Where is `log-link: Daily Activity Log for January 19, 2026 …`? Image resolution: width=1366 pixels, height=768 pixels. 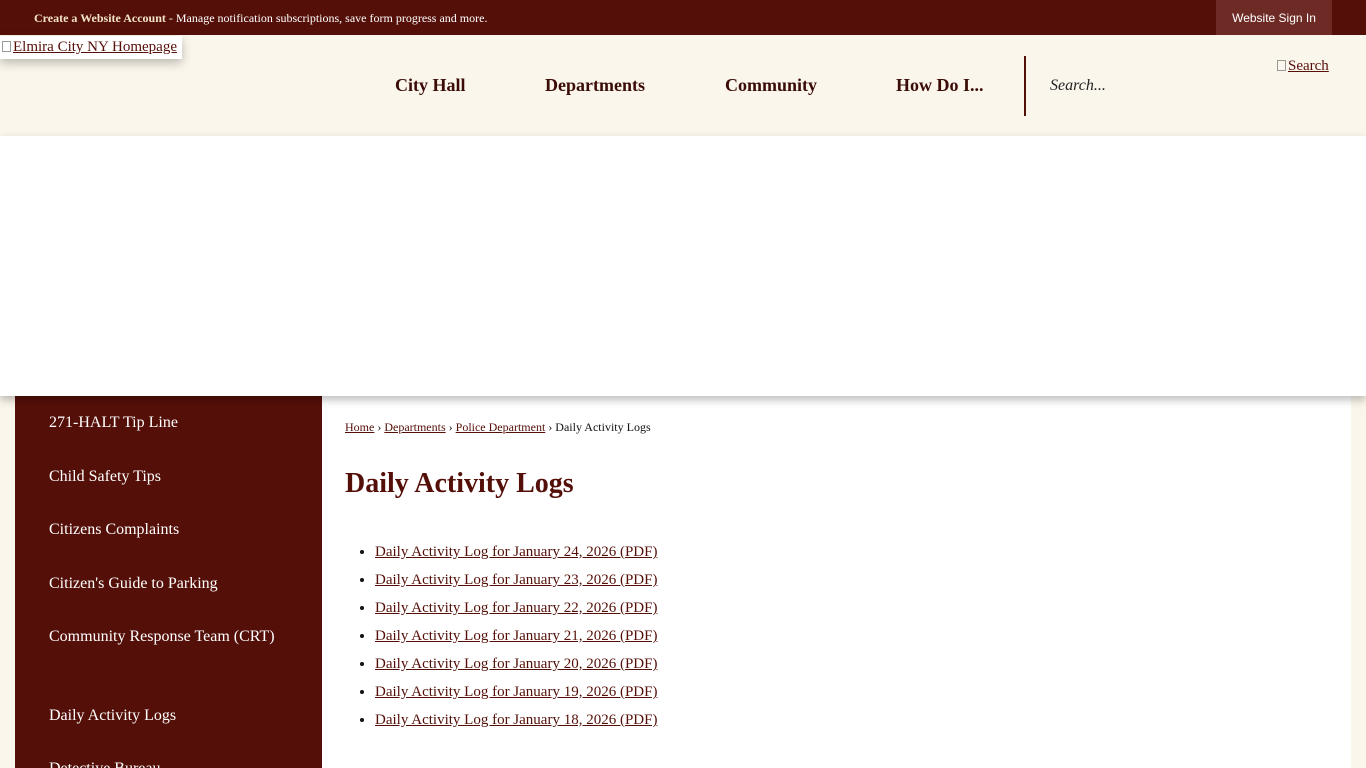 log-link: Daily Activity Log for January 19, 2026 … is located at coordinates (516, 692).